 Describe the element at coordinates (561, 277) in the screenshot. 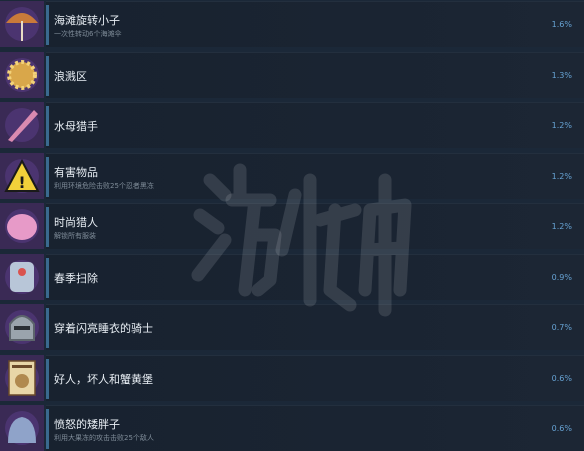

I see `unlock-percentage: 0.9%` at that location.